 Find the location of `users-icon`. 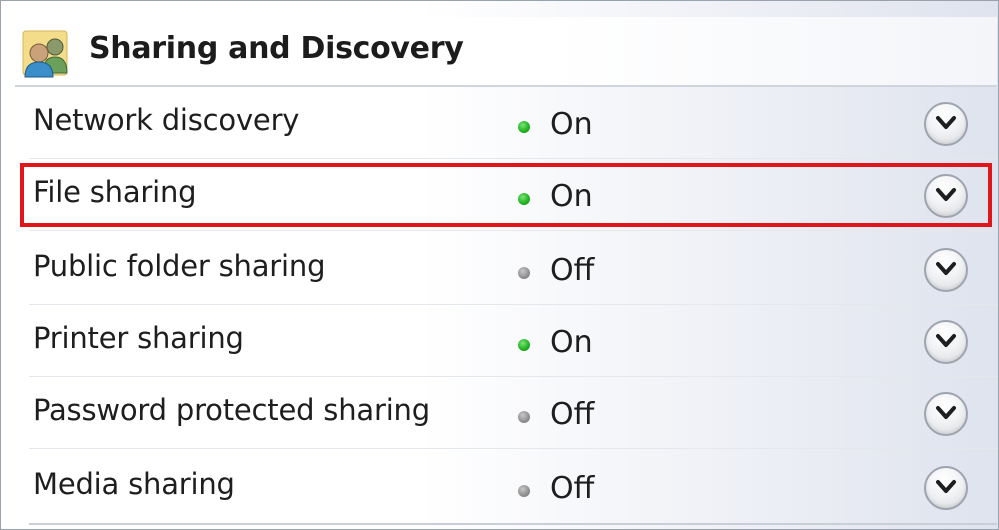

users-icon is located at coordinates (48, 51).